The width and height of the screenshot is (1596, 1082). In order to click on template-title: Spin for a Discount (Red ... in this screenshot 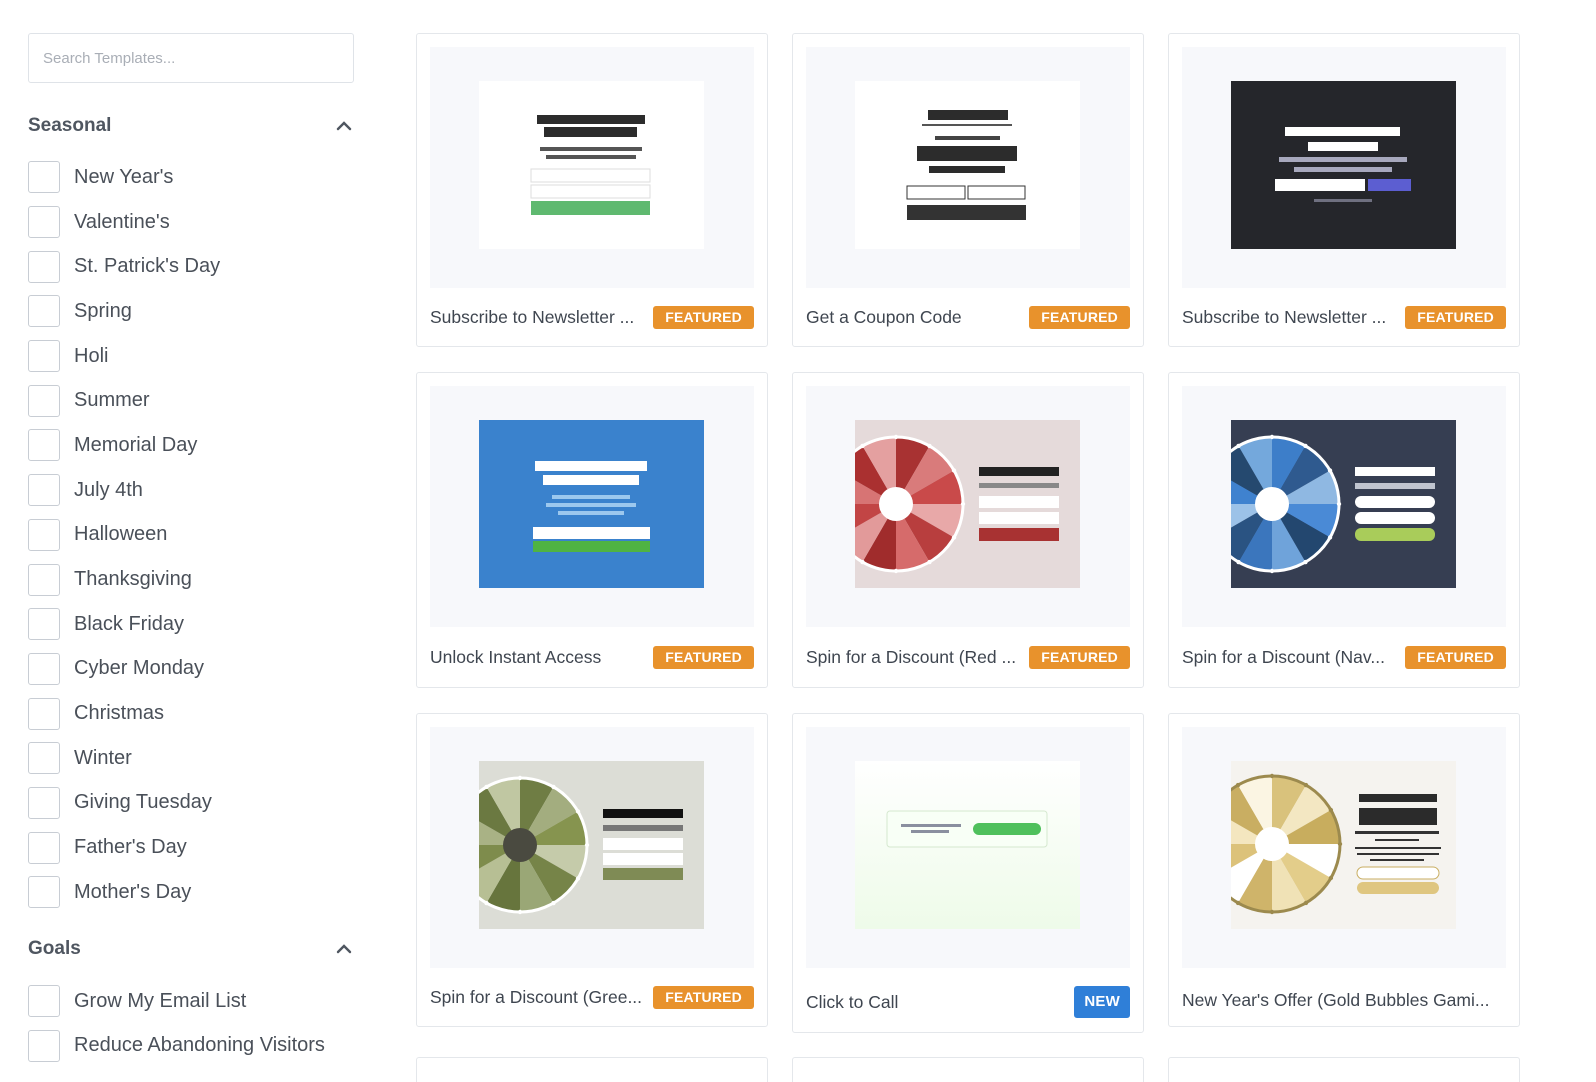, I will do `click(911, 657)`.